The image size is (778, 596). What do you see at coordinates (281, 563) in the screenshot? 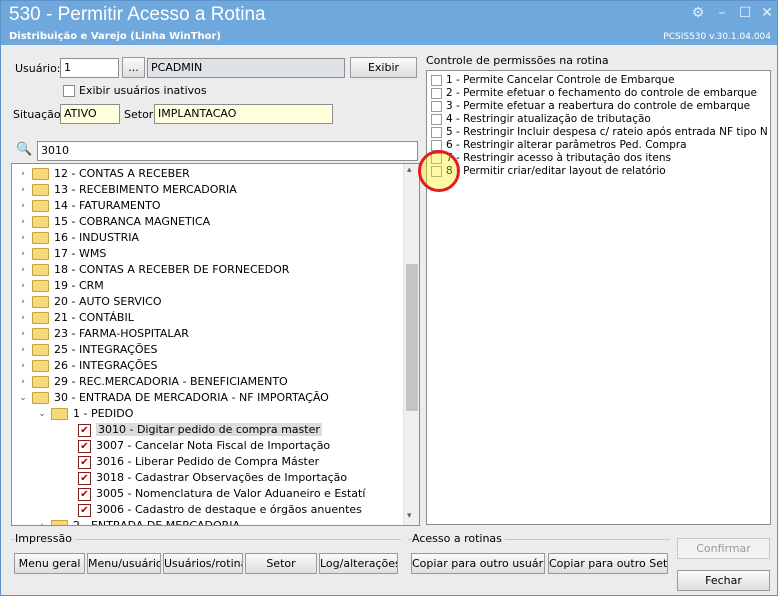
I see `setor-button: Setor` at bounding box center [281, 563].